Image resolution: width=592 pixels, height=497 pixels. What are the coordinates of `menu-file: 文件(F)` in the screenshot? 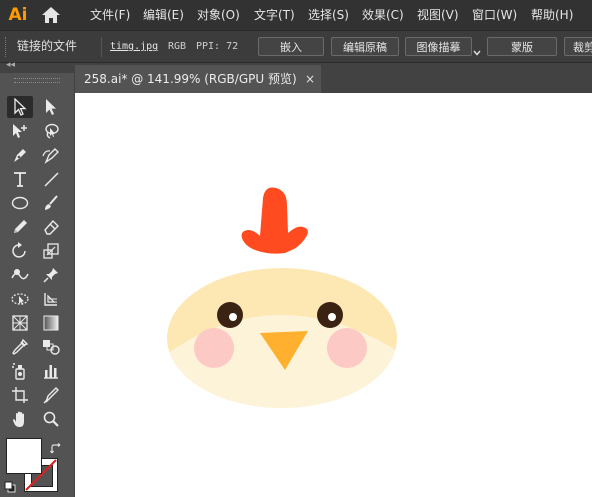 It's located at (110, 15).